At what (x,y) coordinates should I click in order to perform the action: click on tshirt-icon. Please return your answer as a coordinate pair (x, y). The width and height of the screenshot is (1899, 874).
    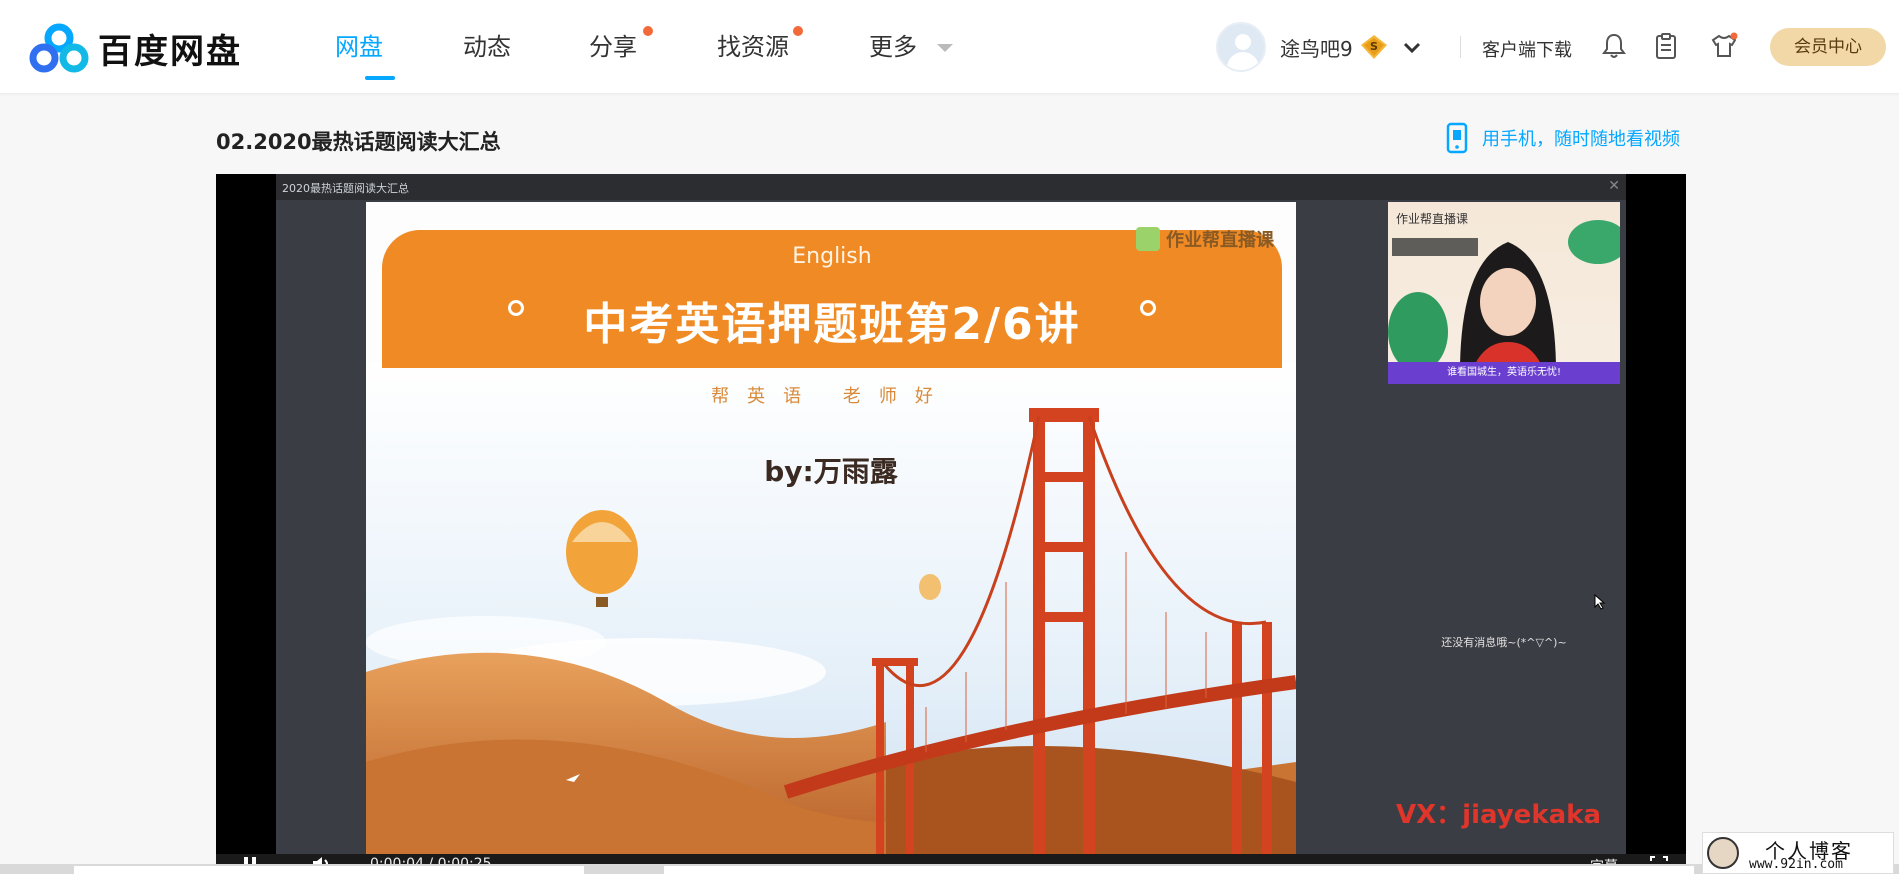
    Looking at the image, I should click on (1724, 46).